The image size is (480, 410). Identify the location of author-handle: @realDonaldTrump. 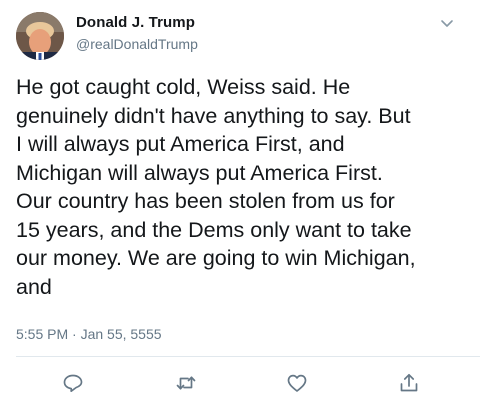
(137, 44).